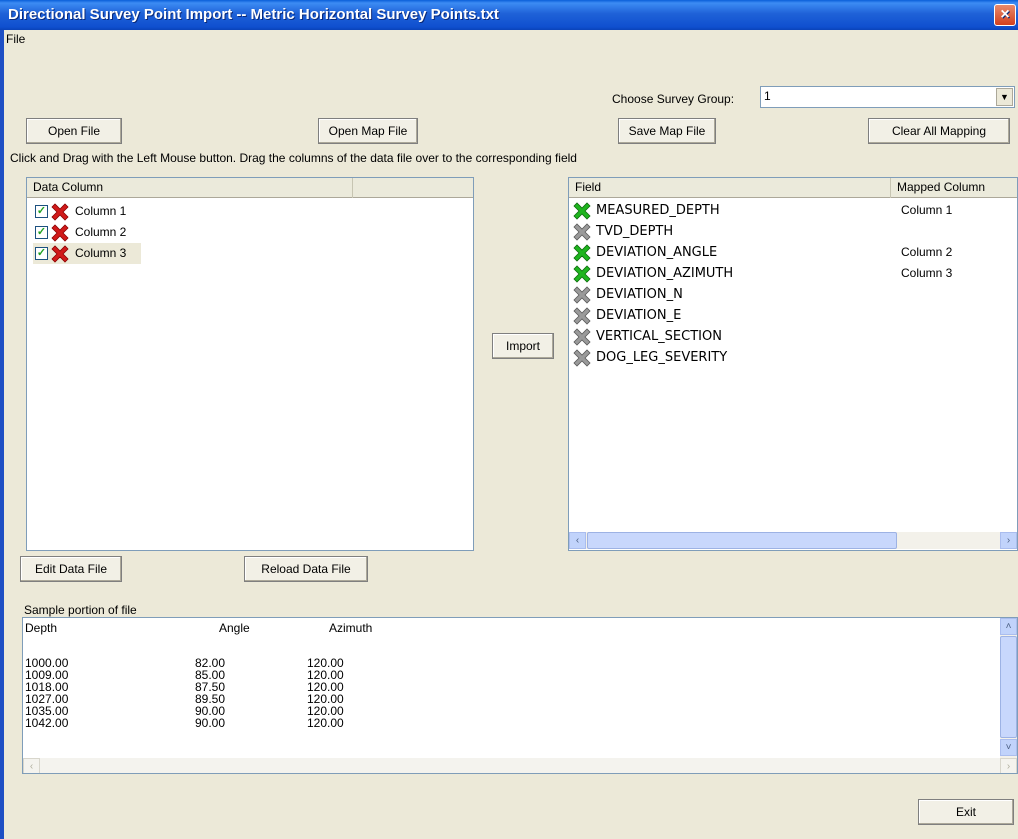 The height and width of the screenshot is (839, 1018). Describe the element at coordinates (1005, 15) in the screenshot. I see `close-button: ×` at that location.